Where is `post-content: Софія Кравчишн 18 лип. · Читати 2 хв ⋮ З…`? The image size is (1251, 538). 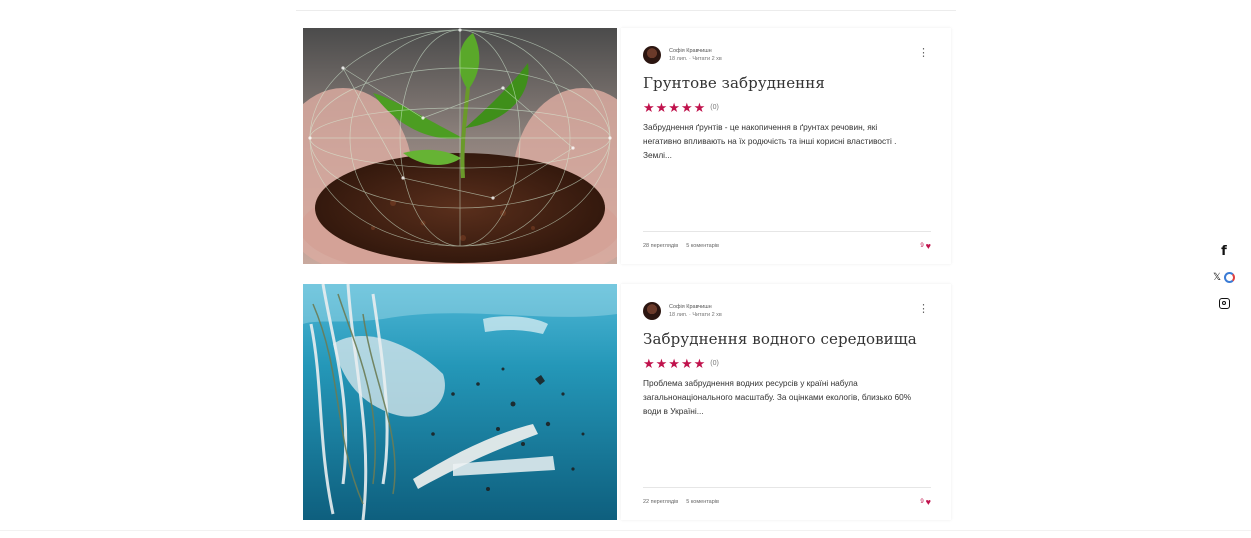 post-content: Софія Кравчишн 18 лип. · Читати 2 хв ⋮ З… is located at coordinates (786, 402).